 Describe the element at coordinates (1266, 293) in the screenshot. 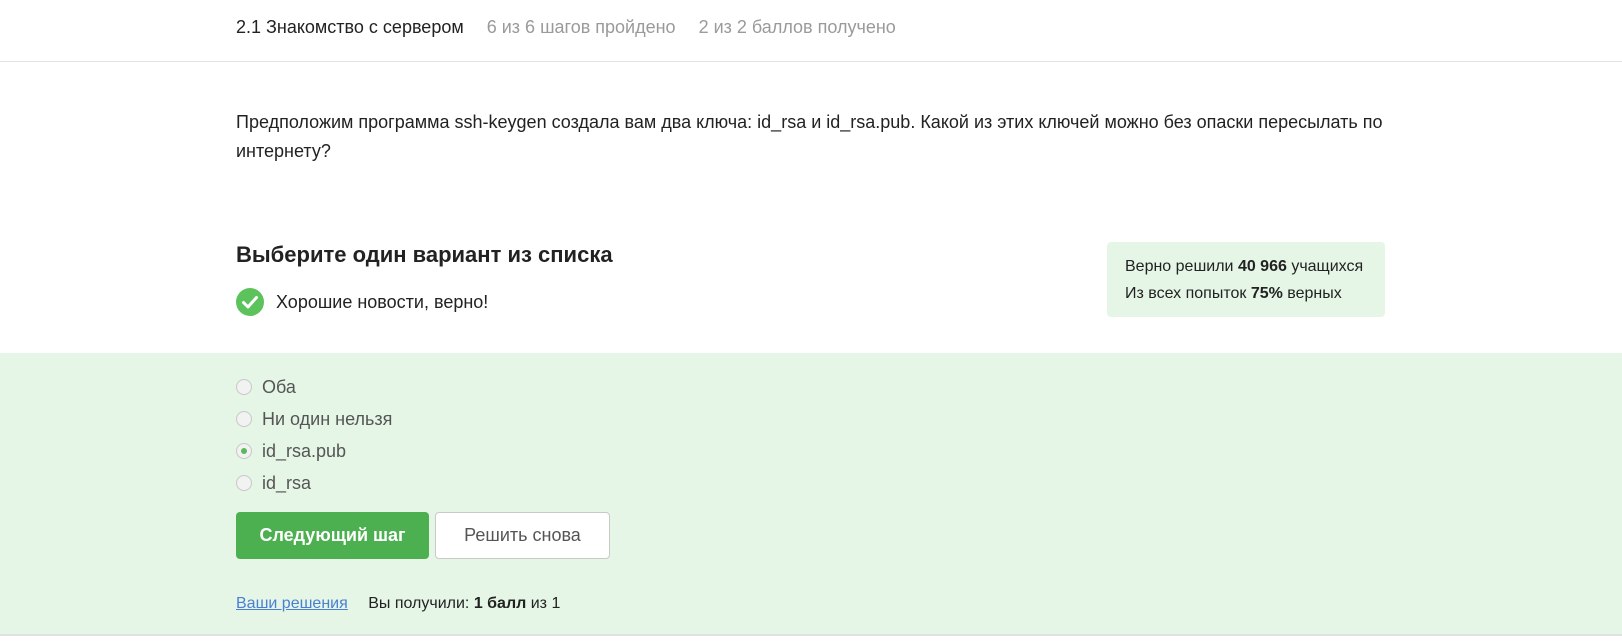

I see `stats-attempts-percent: 75%` at that location.